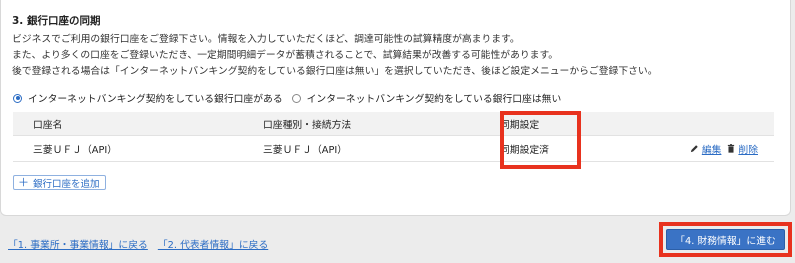  Describe the element at coordinates (711, 150) in the screenshot. I see `edit-label: 編集` at that location.